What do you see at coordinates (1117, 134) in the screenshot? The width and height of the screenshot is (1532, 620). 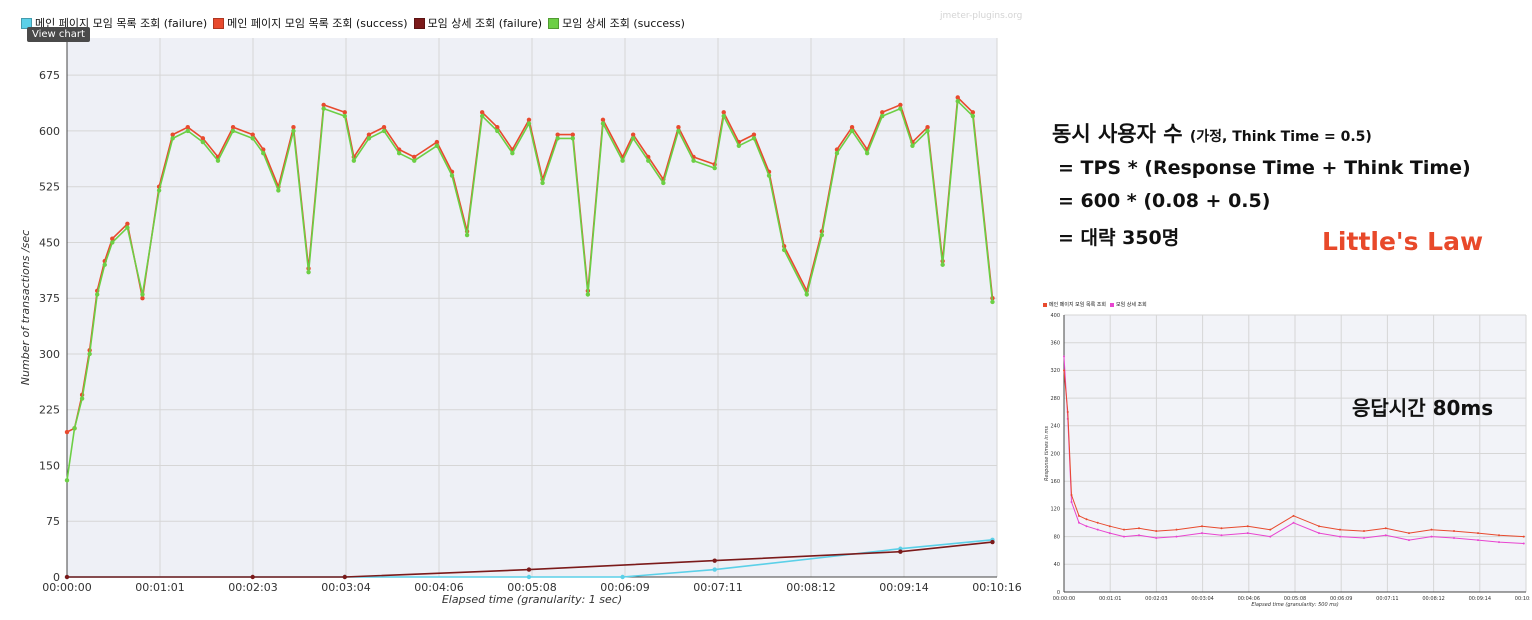 I see `formula-heading: 동시 사용자 수` at bounding box center [1117, 134].